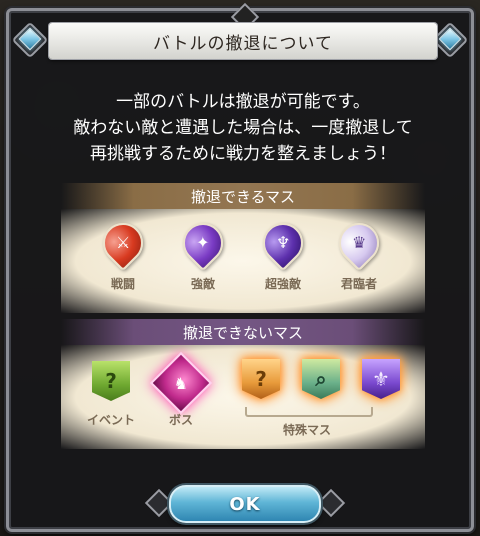  Describe the element at coordinates (358, 284) in the screenshot. I see `tile-label-sovereign: 君臨者` at that location.